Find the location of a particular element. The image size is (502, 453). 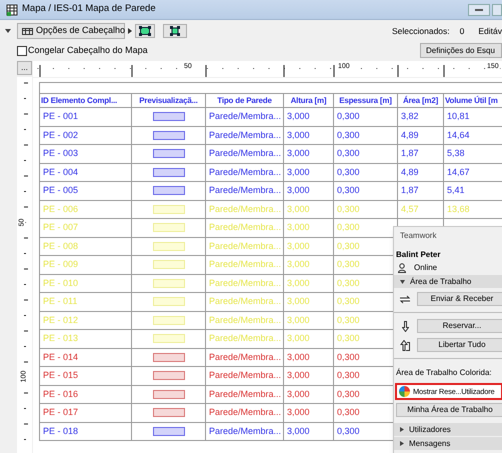

my-workspace-button: Minha Área de Trabalho is located at coordinates (449, 410).